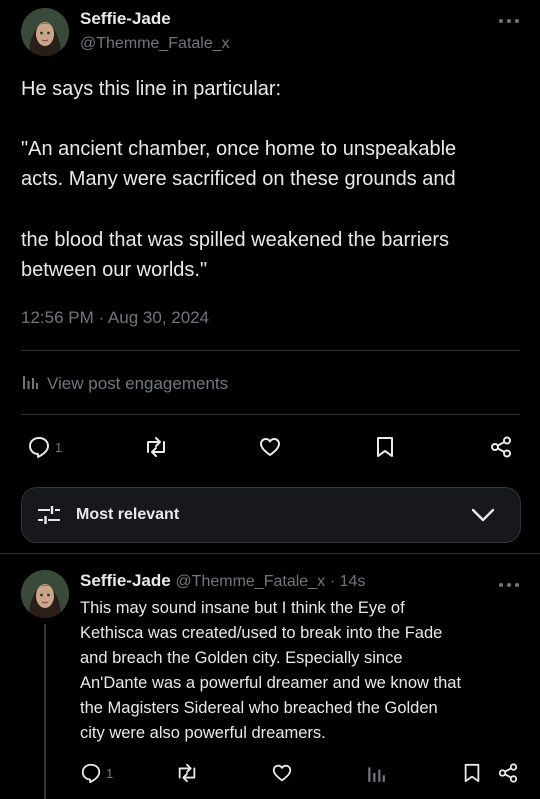 This screenshot has height=799, width=540. What do you see at coordinates (138, 383) in the screenshot?
I see `view-engagements-label: View post engagements` at bounding box center [138, 383].